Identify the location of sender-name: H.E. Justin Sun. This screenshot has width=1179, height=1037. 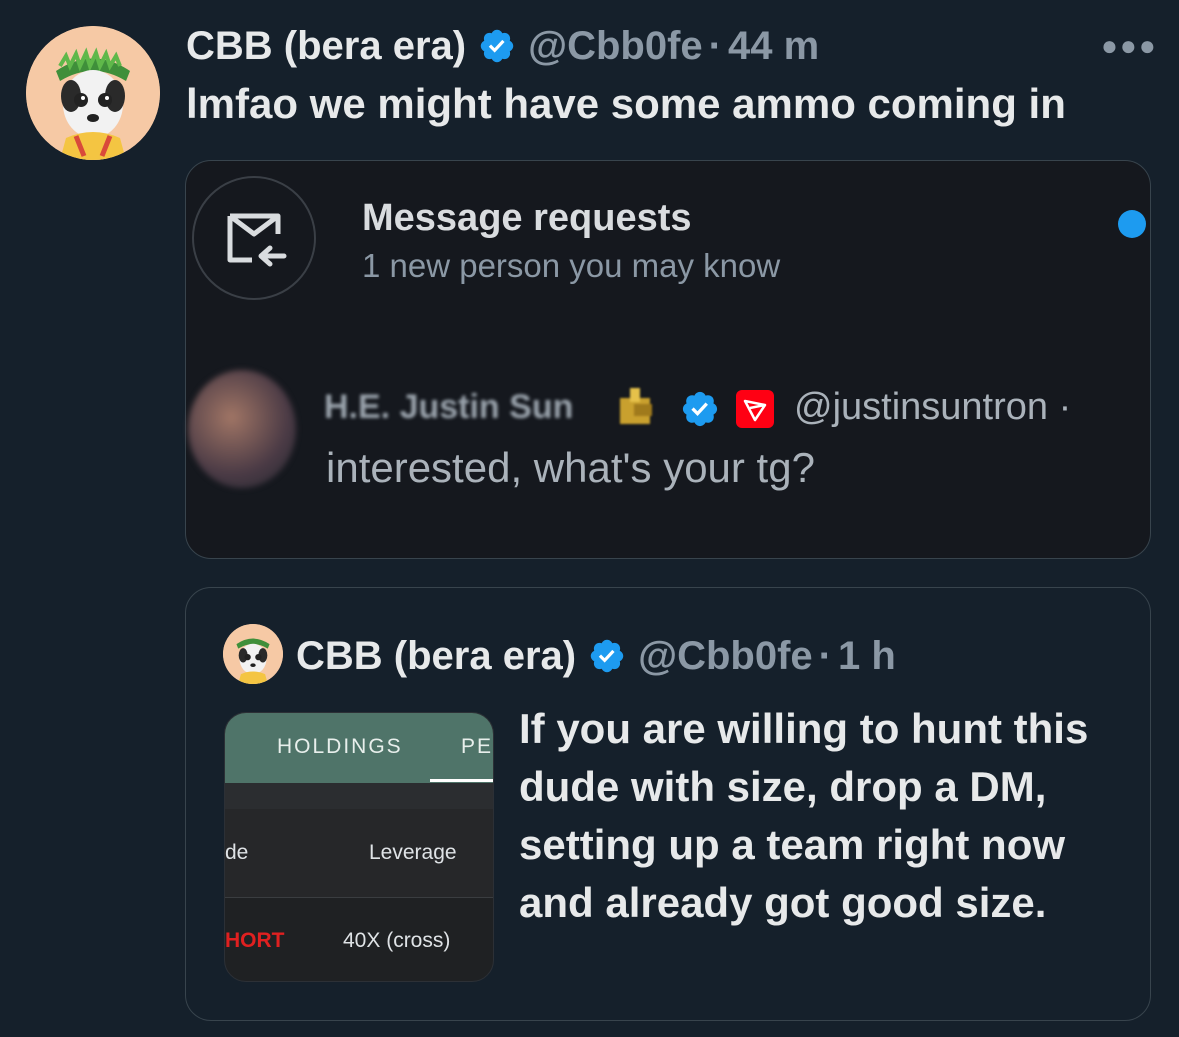
(449, 407).